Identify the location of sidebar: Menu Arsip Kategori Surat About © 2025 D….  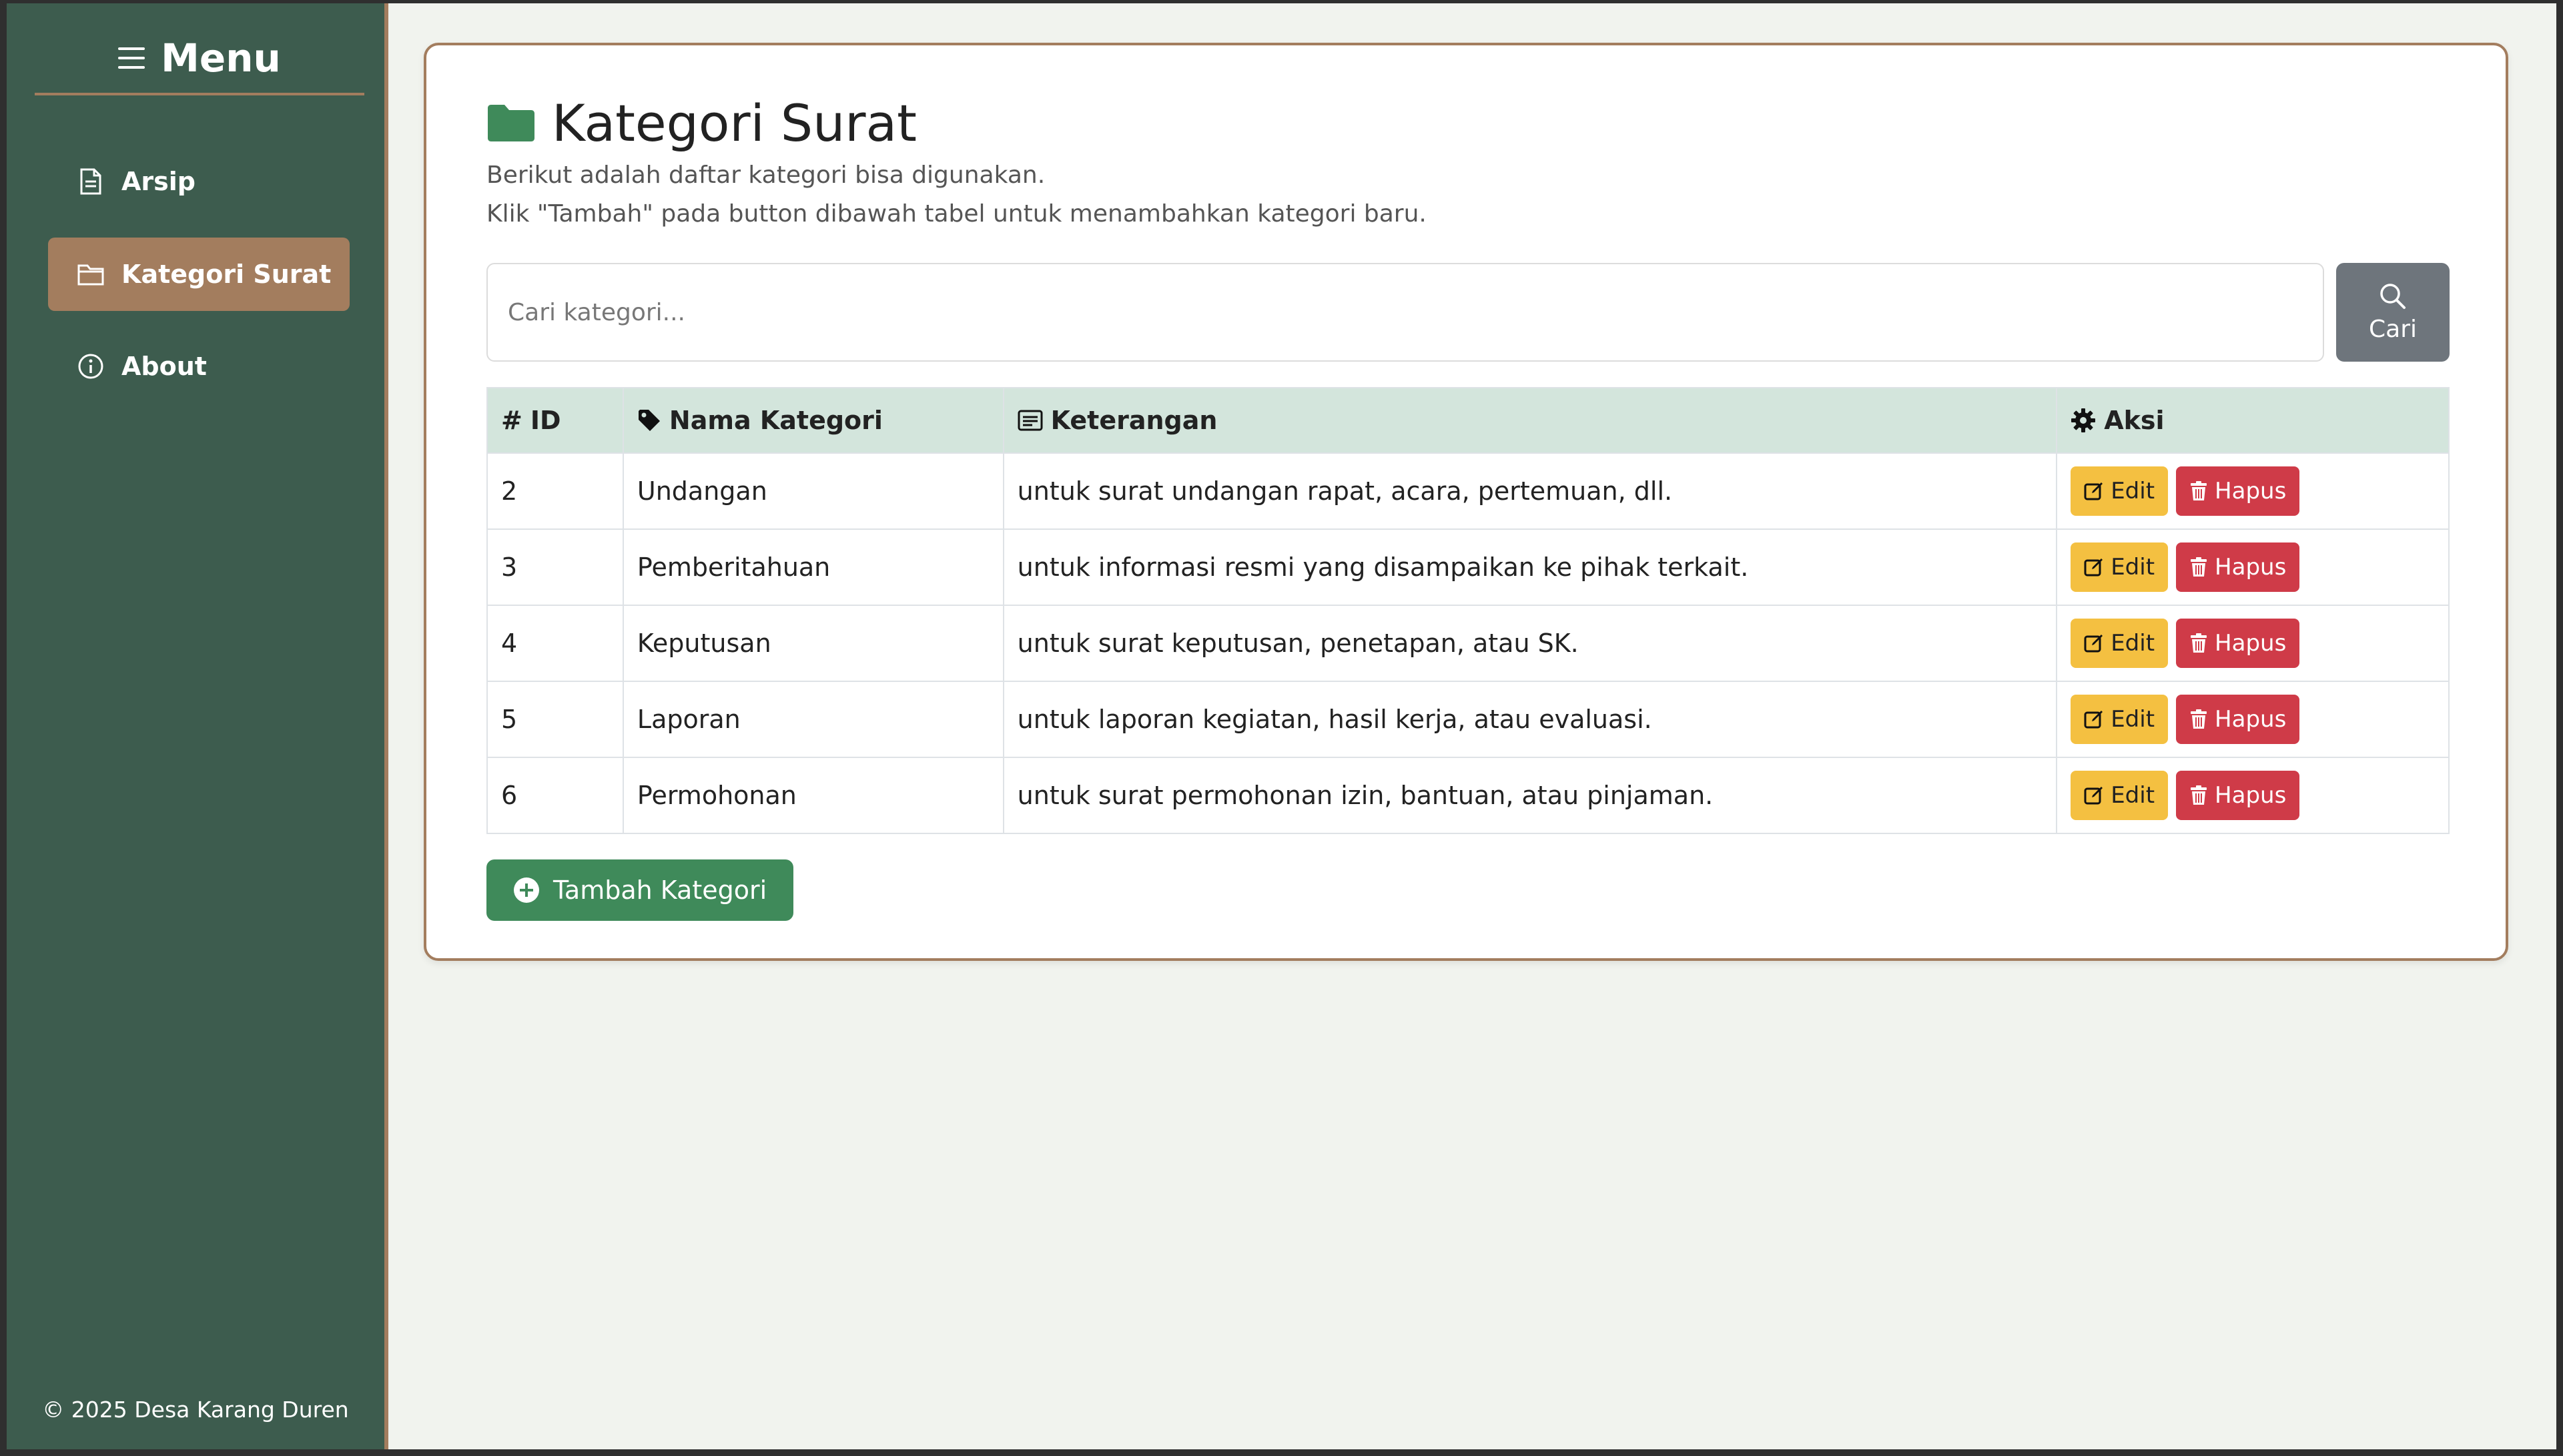
(197, 726).